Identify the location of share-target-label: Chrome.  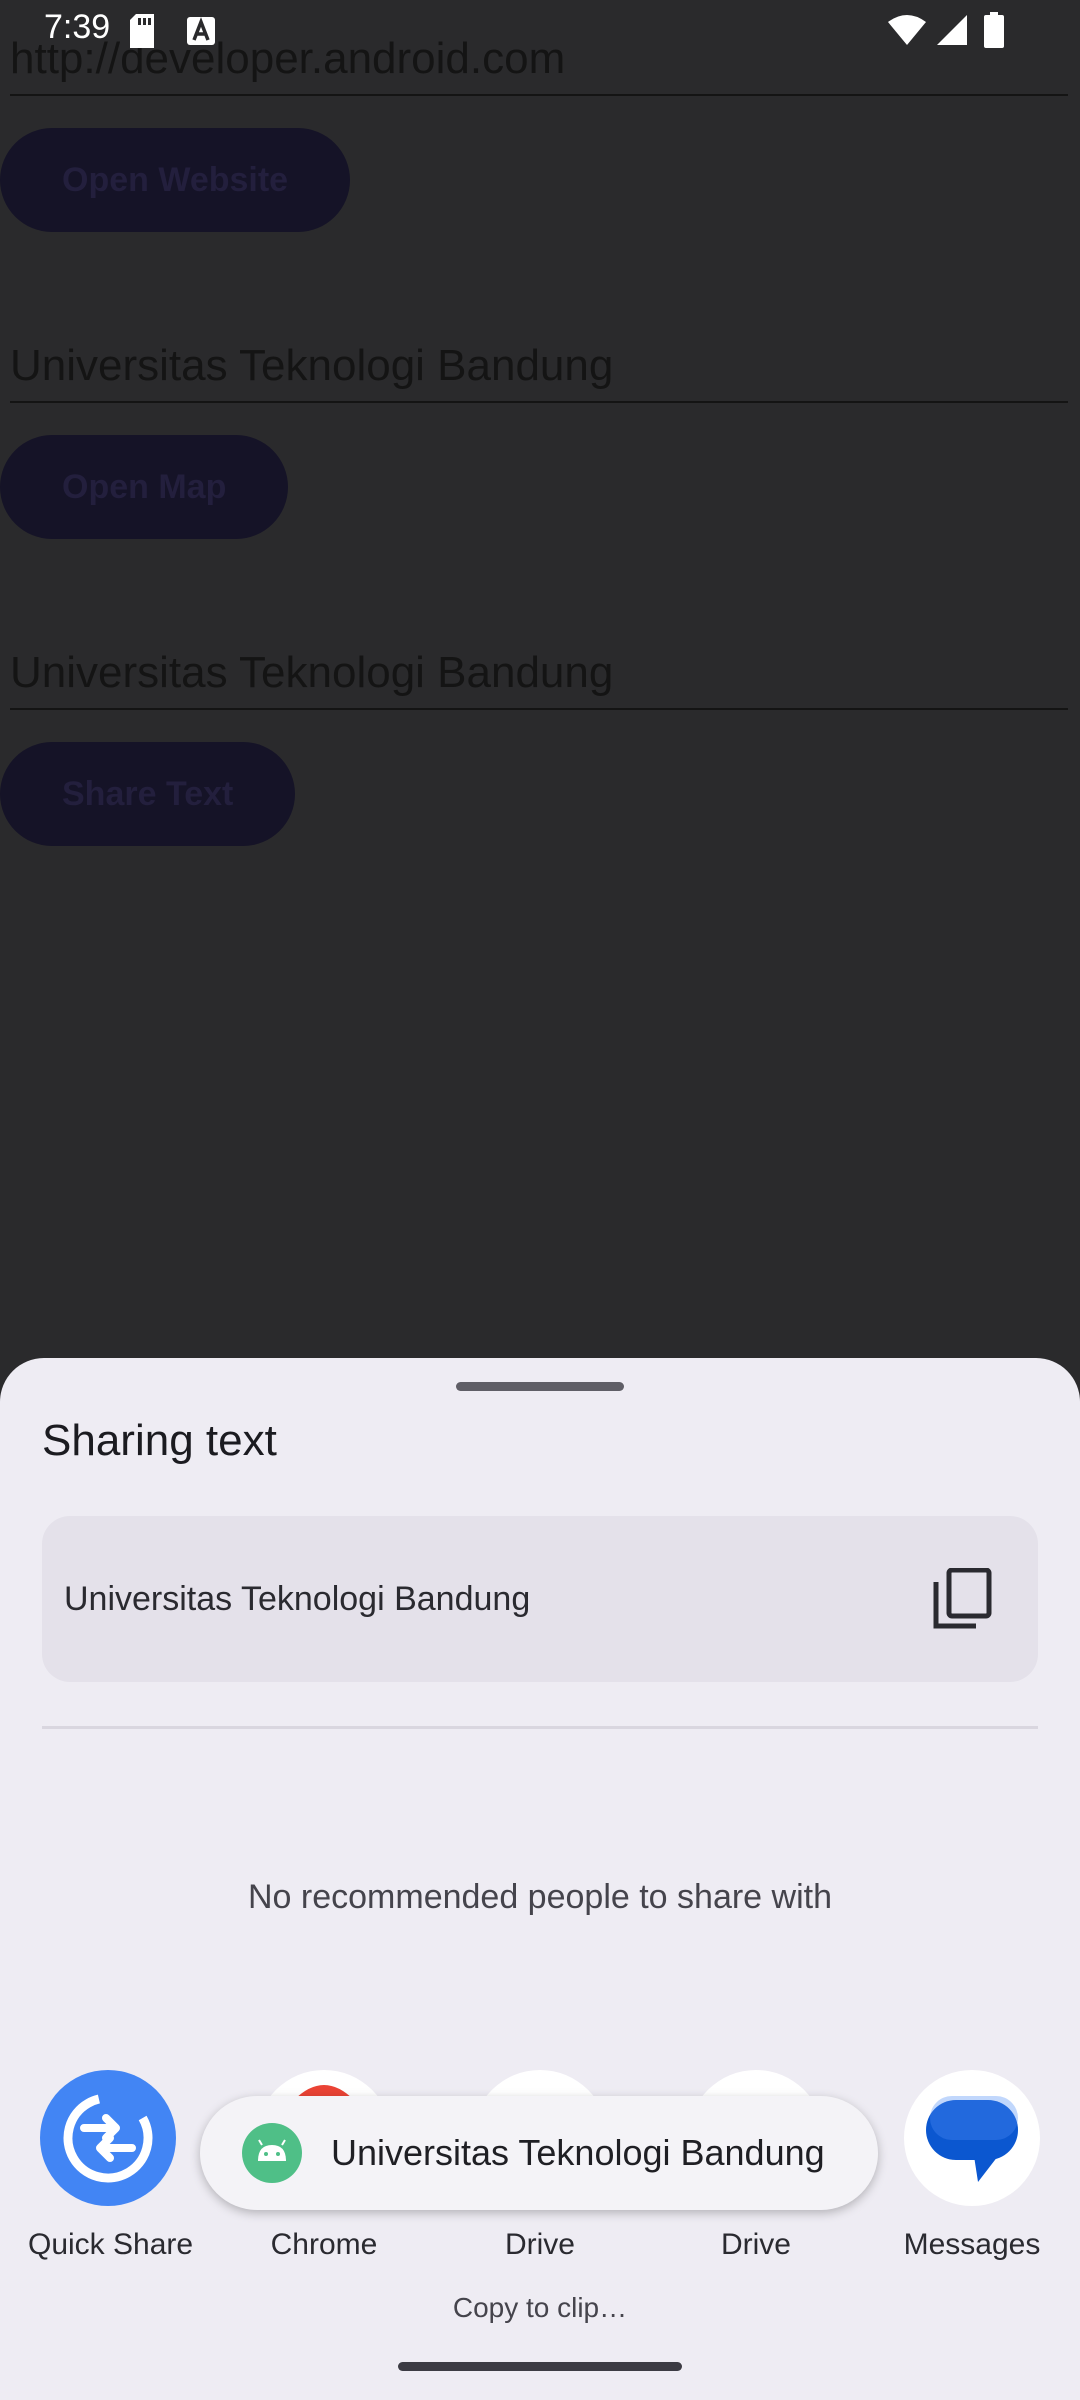
(324, 2244).